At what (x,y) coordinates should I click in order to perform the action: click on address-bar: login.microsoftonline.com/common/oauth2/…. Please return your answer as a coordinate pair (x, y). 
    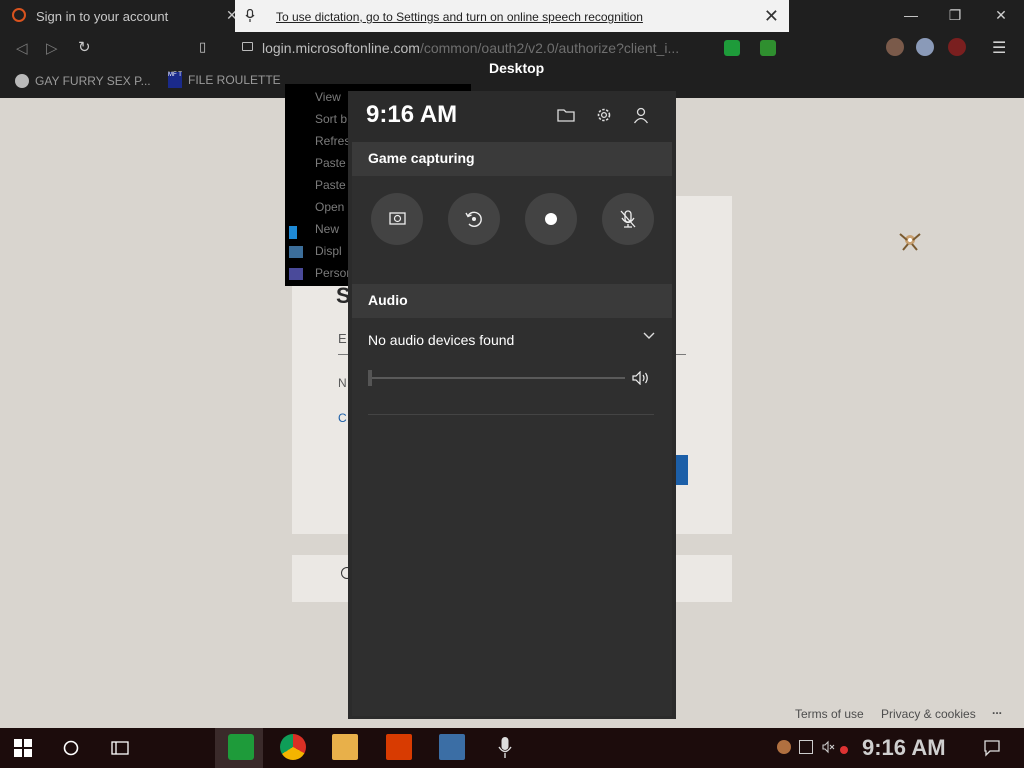
    Looking at the image, I should click on (506, 48).